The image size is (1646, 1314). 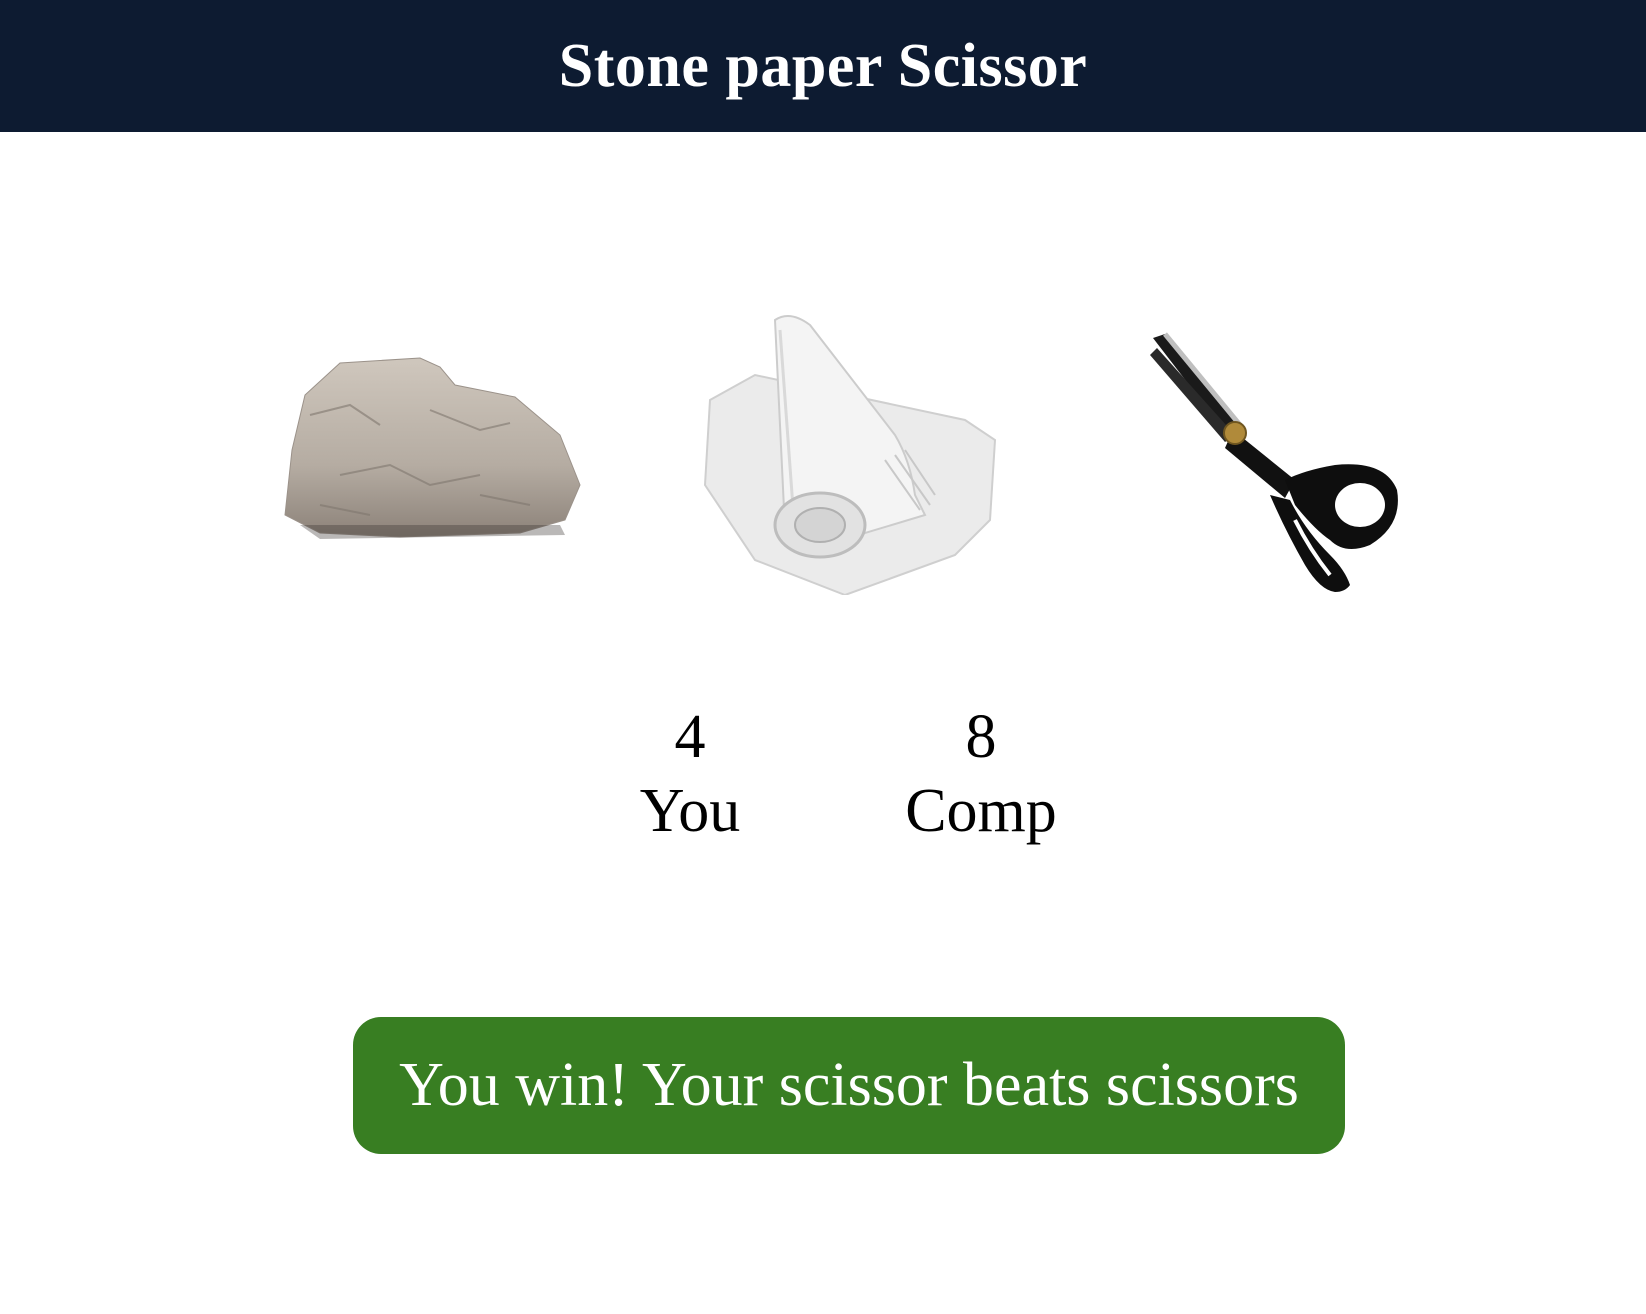 What do you see at coordinates (849, 1085) in the screenshot?
I see `result-message: You win! Your scissor beats scissors` at bounding box center [849, 1085].